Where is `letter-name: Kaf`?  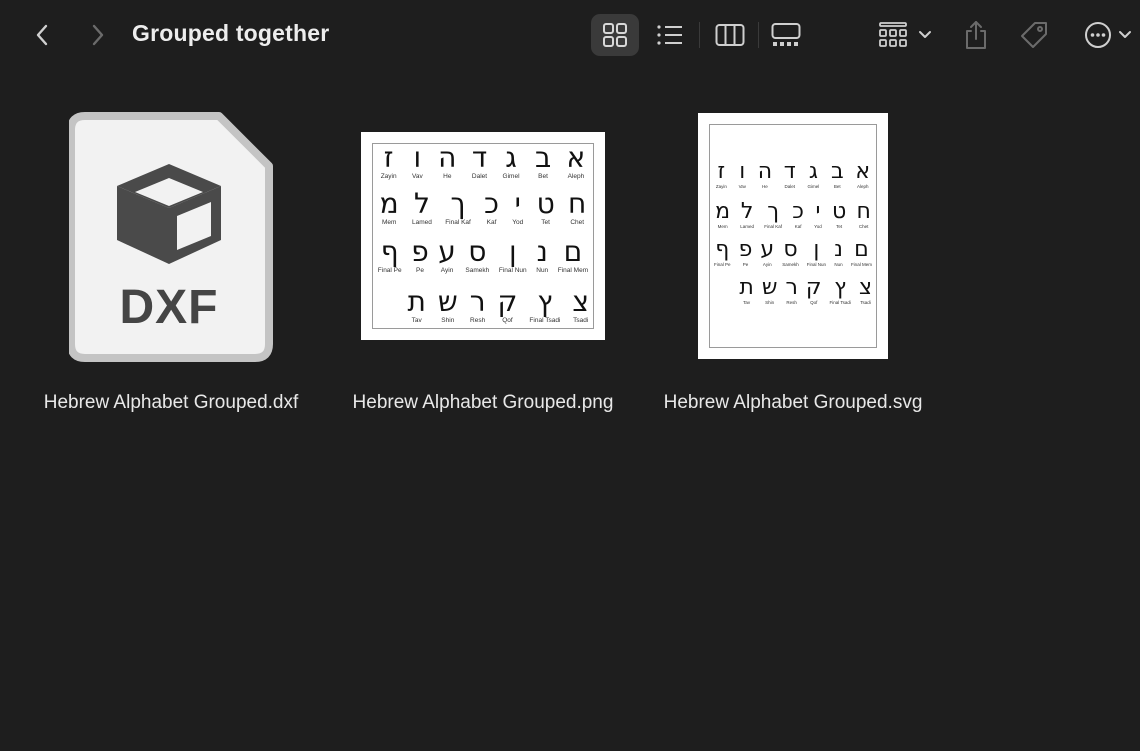
letter-name: Kaf is located at coordinates (491, 222).